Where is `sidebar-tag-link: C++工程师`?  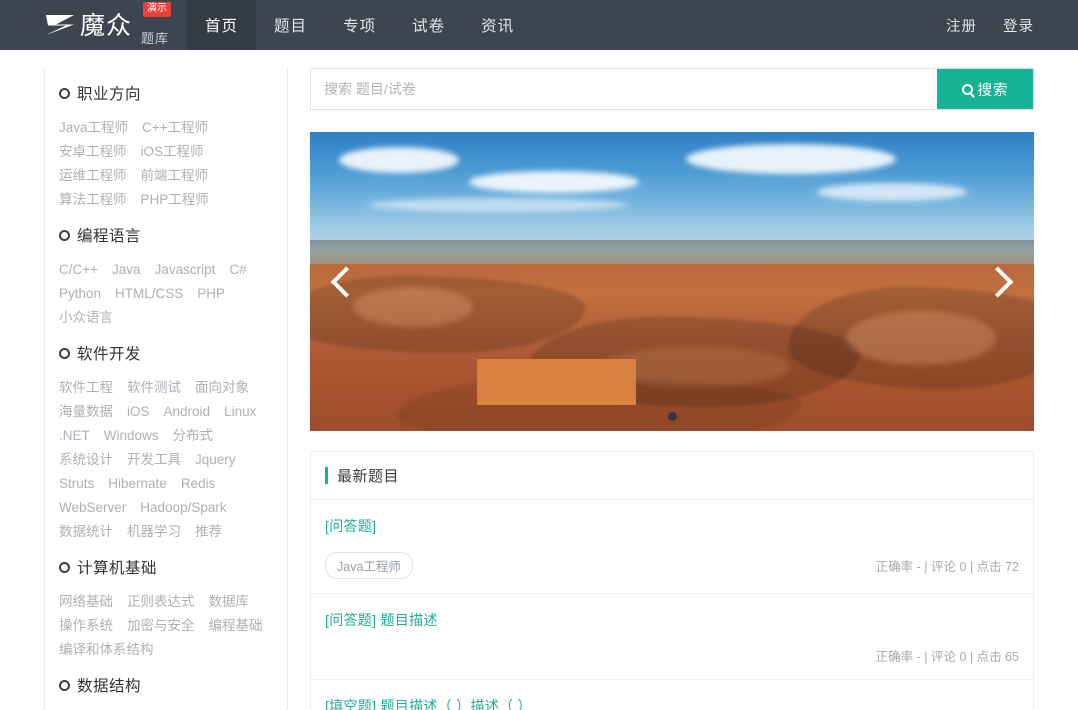 sidebar-tag-link: C++工程师 is located at coordinates (175, 128).